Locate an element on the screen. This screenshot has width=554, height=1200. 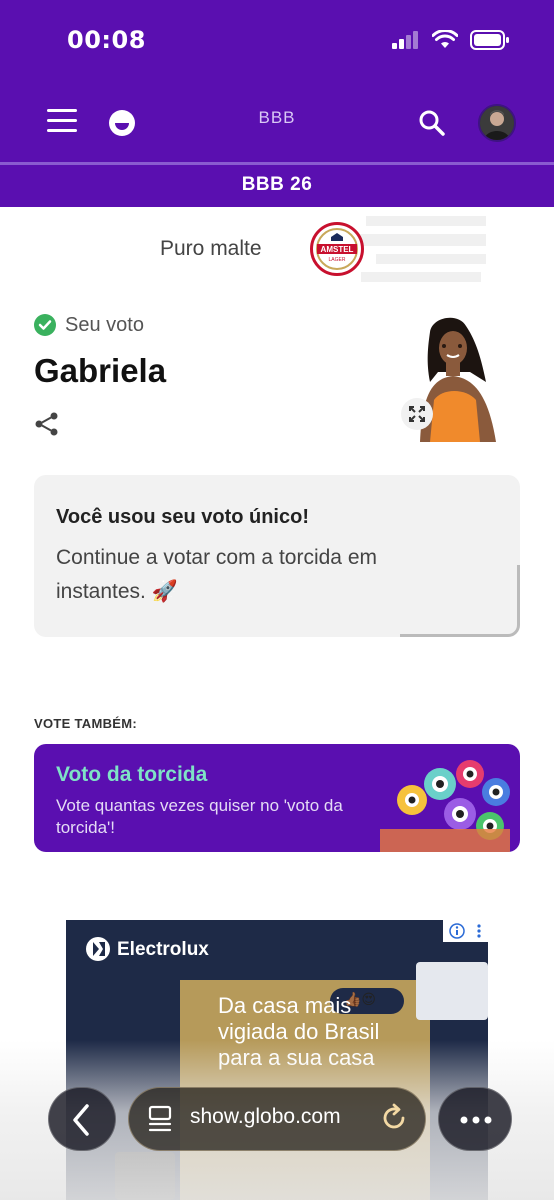
header-title: BBB is located at coordinates (277, 117).